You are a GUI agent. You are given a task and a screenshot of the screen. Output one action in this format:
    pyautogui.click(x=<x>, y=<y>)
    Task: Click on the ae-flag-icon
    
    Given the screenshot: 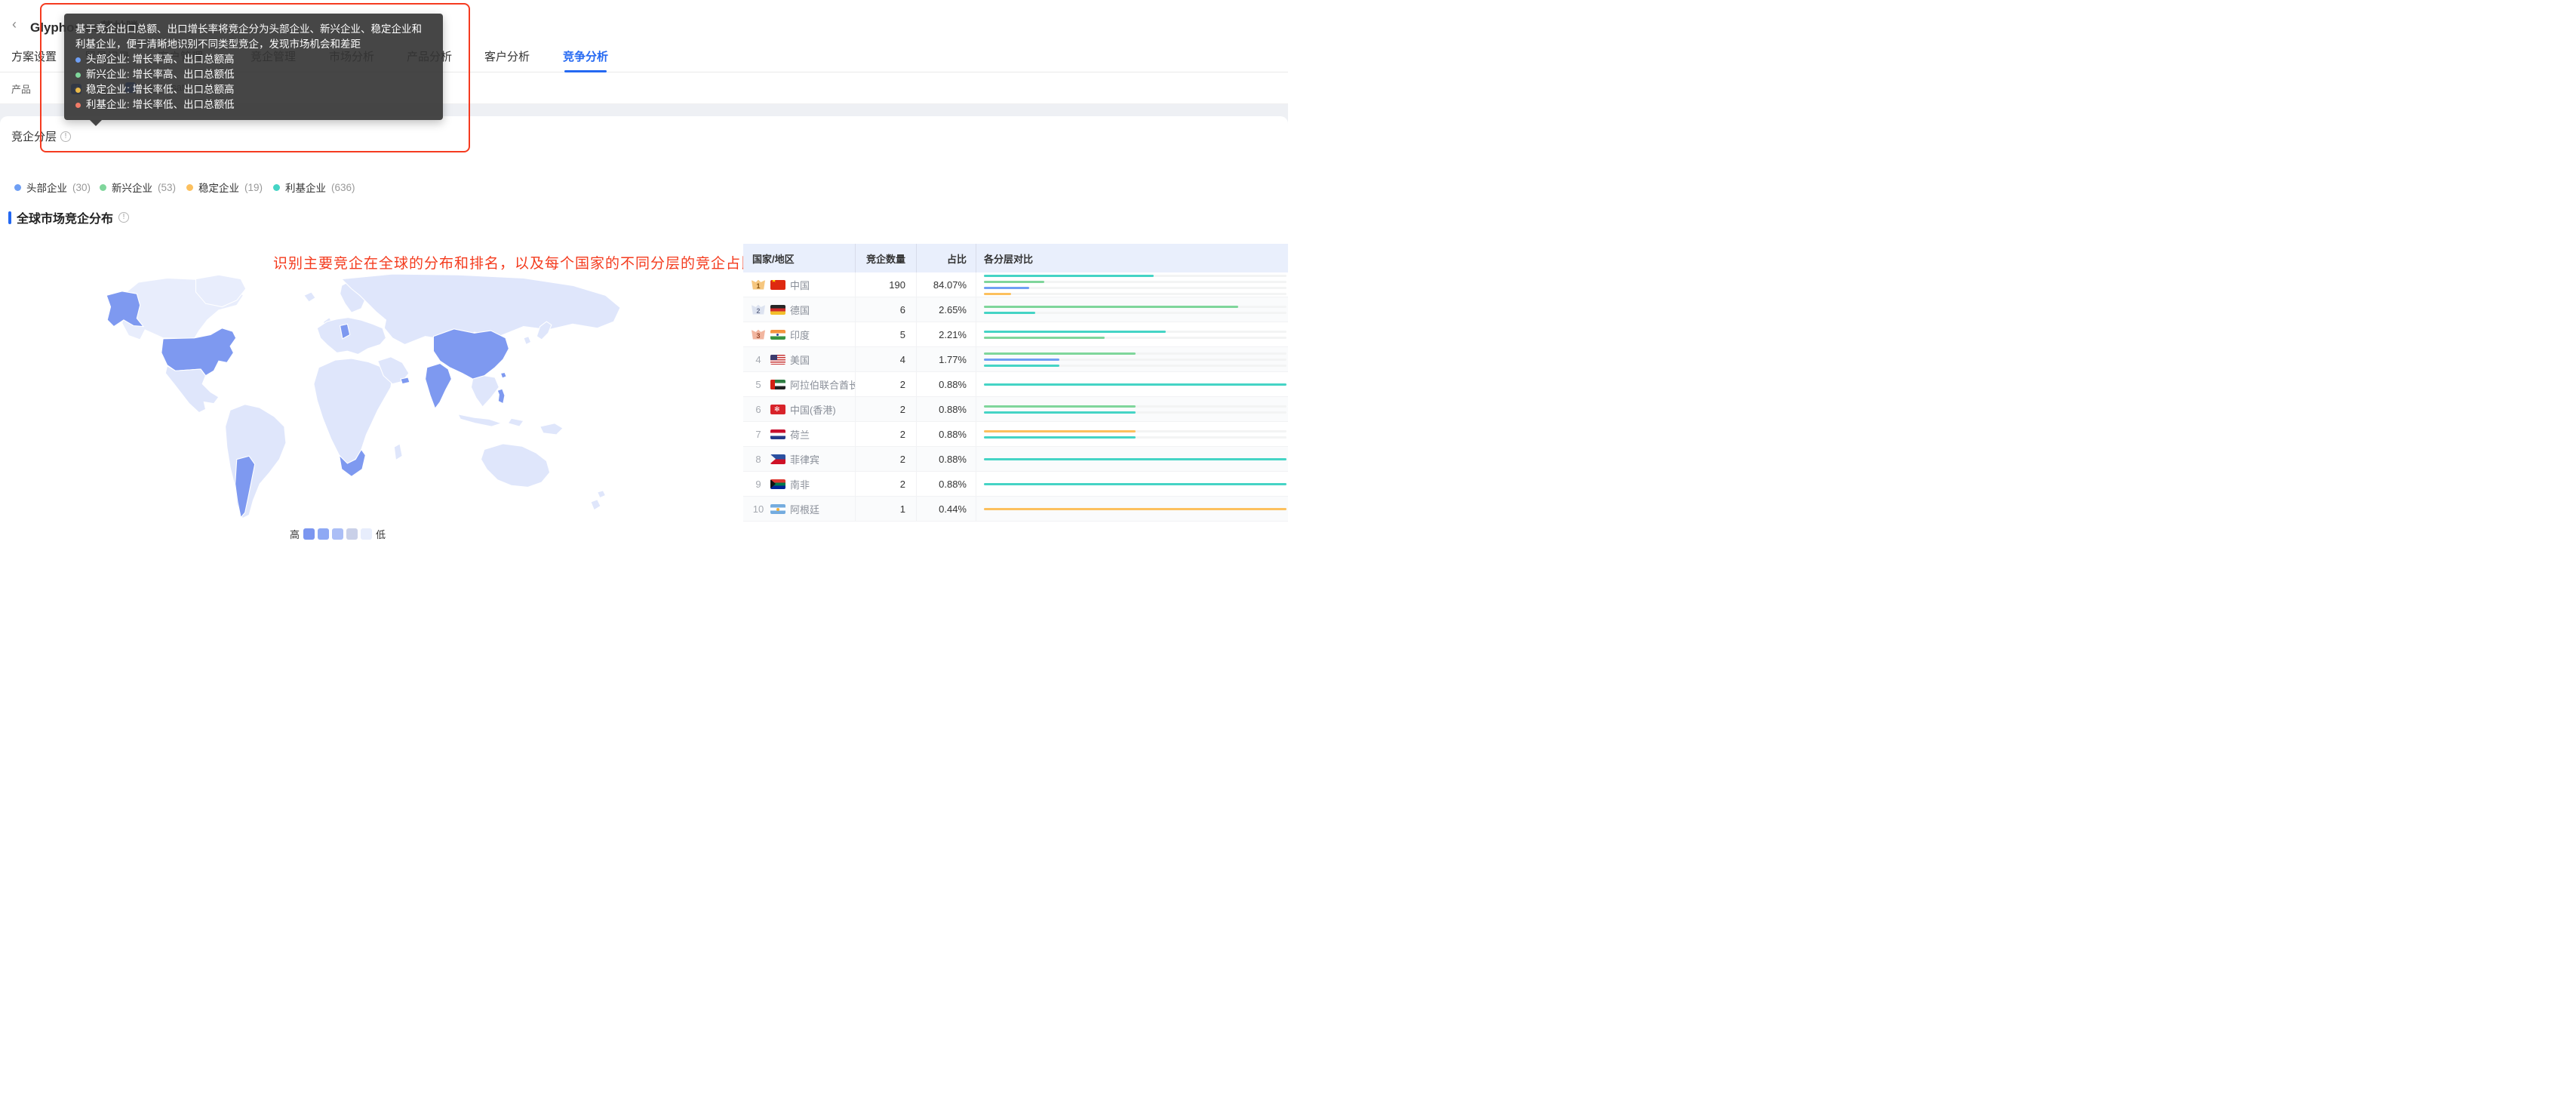 What is the action you would take?
    pyautogui.click(x=777, y=384)
    